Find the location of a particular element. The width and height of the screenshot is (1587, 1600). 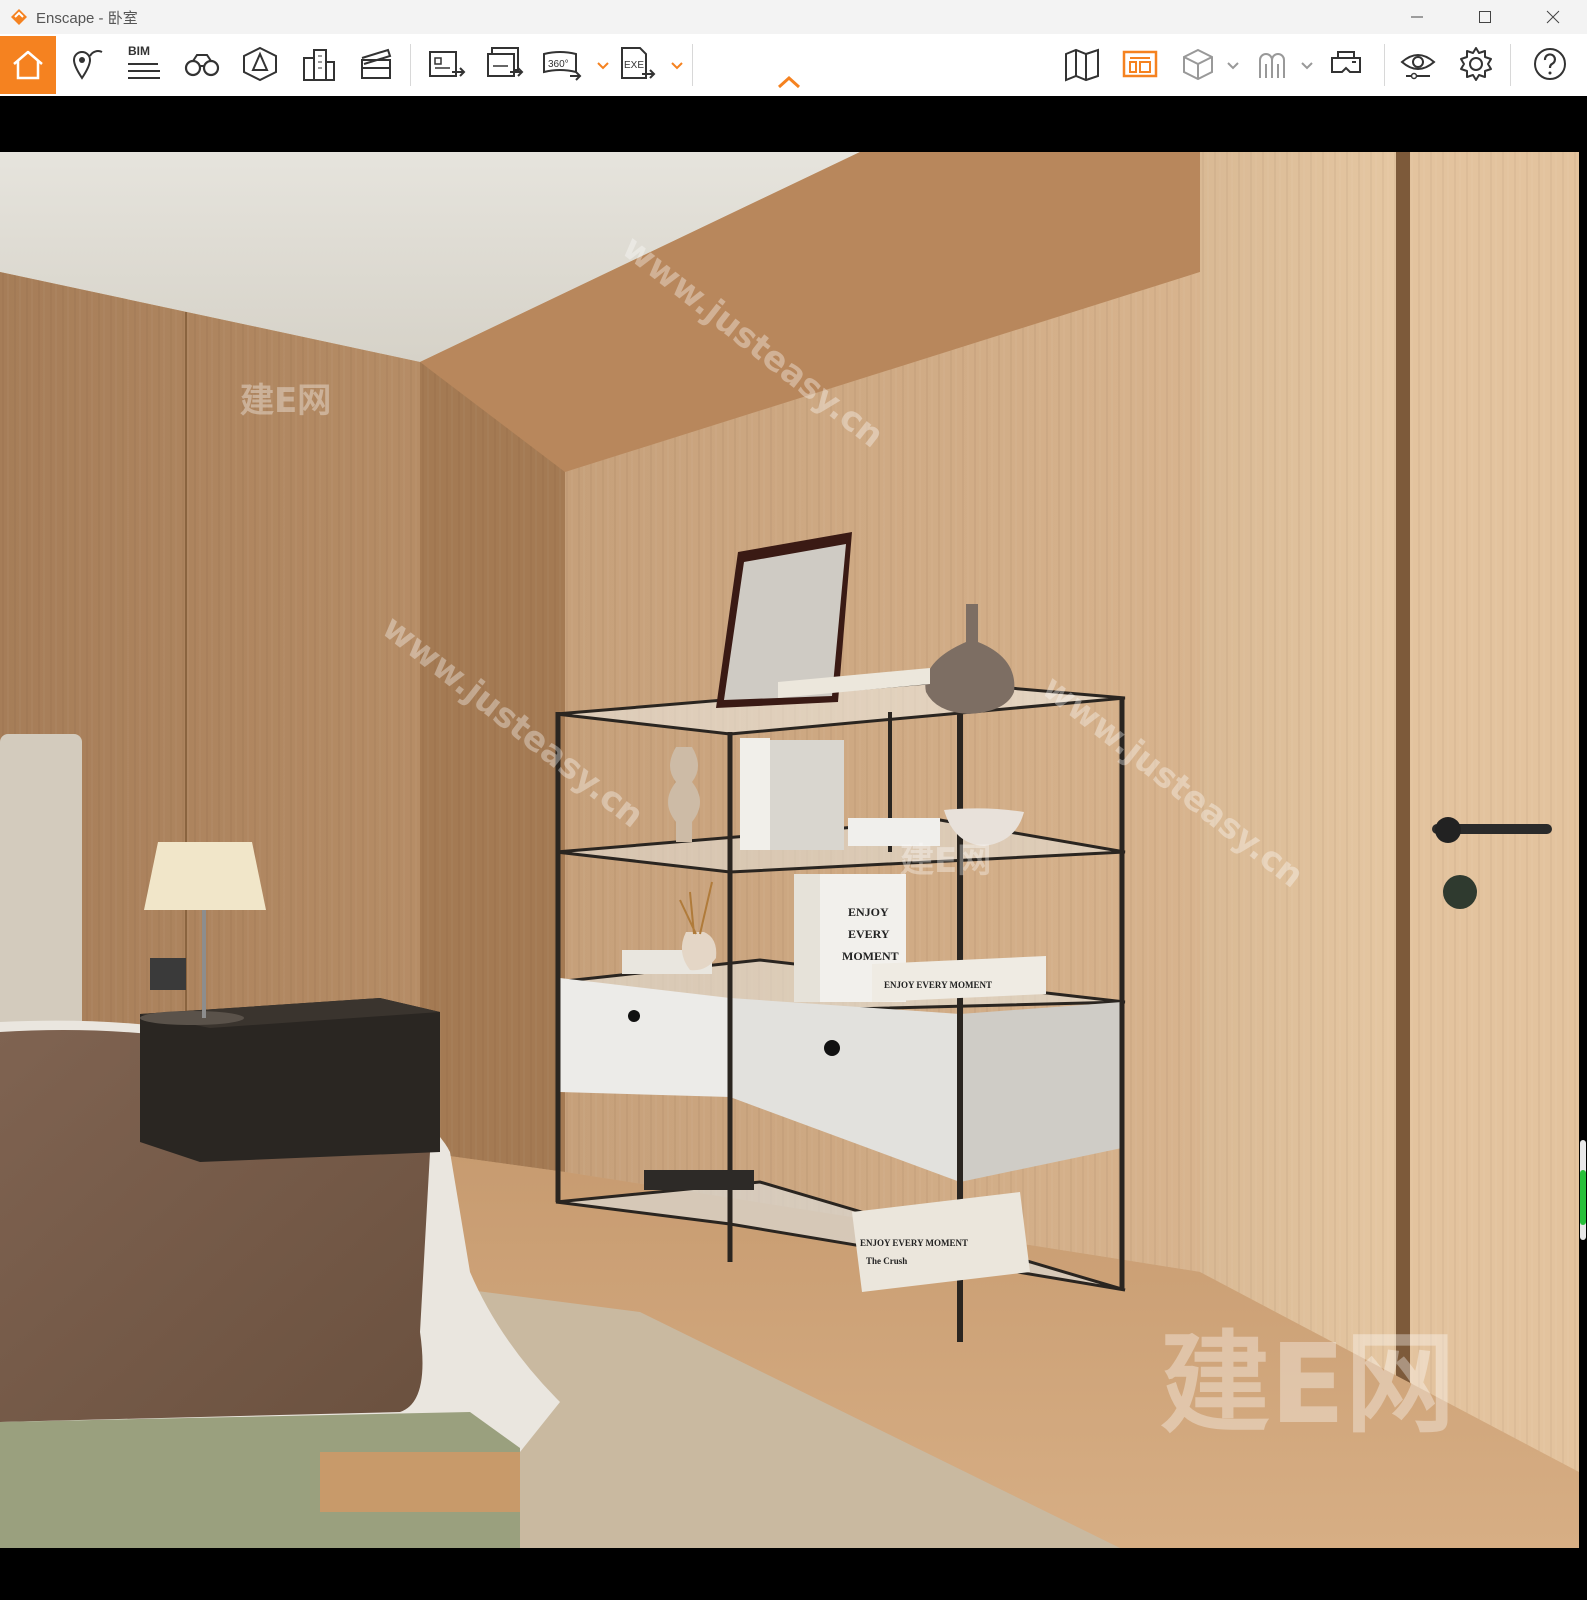

people-button is located at coordinates (1272, 64).